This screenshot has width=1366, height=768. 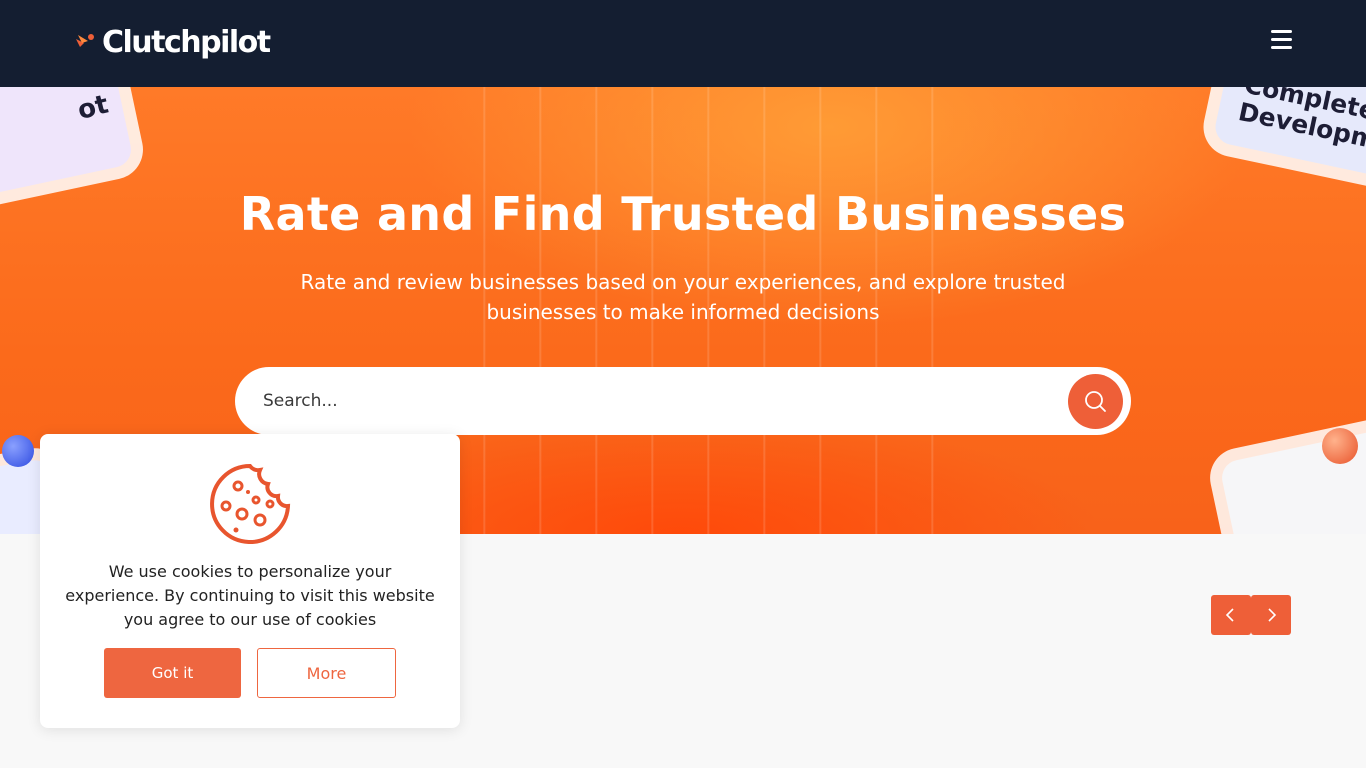 I want to click on chevron-right-icon, so click(x=1272, y=615).